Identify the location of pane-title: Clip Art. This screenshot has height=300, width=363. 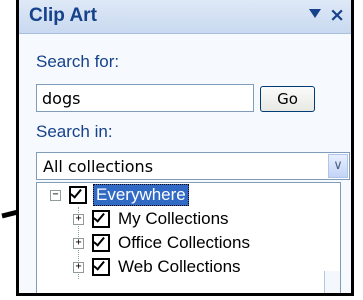
(63, 15).